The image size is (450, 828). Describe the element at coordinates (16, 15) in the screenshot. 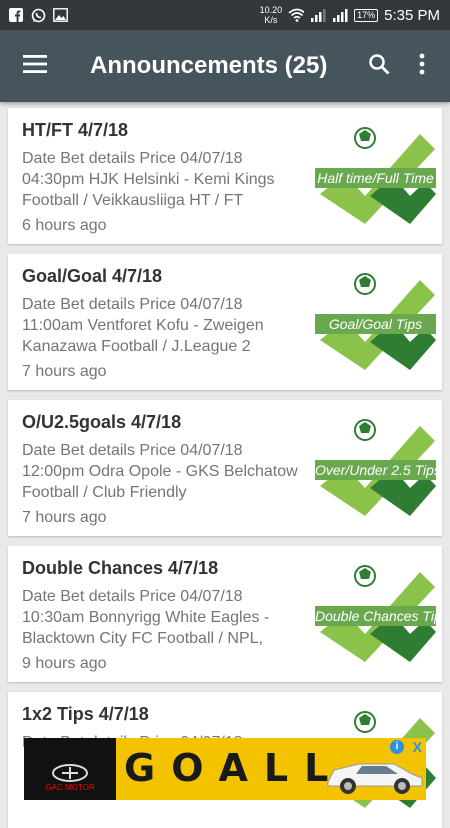

I see `facebook-icon` at that location.